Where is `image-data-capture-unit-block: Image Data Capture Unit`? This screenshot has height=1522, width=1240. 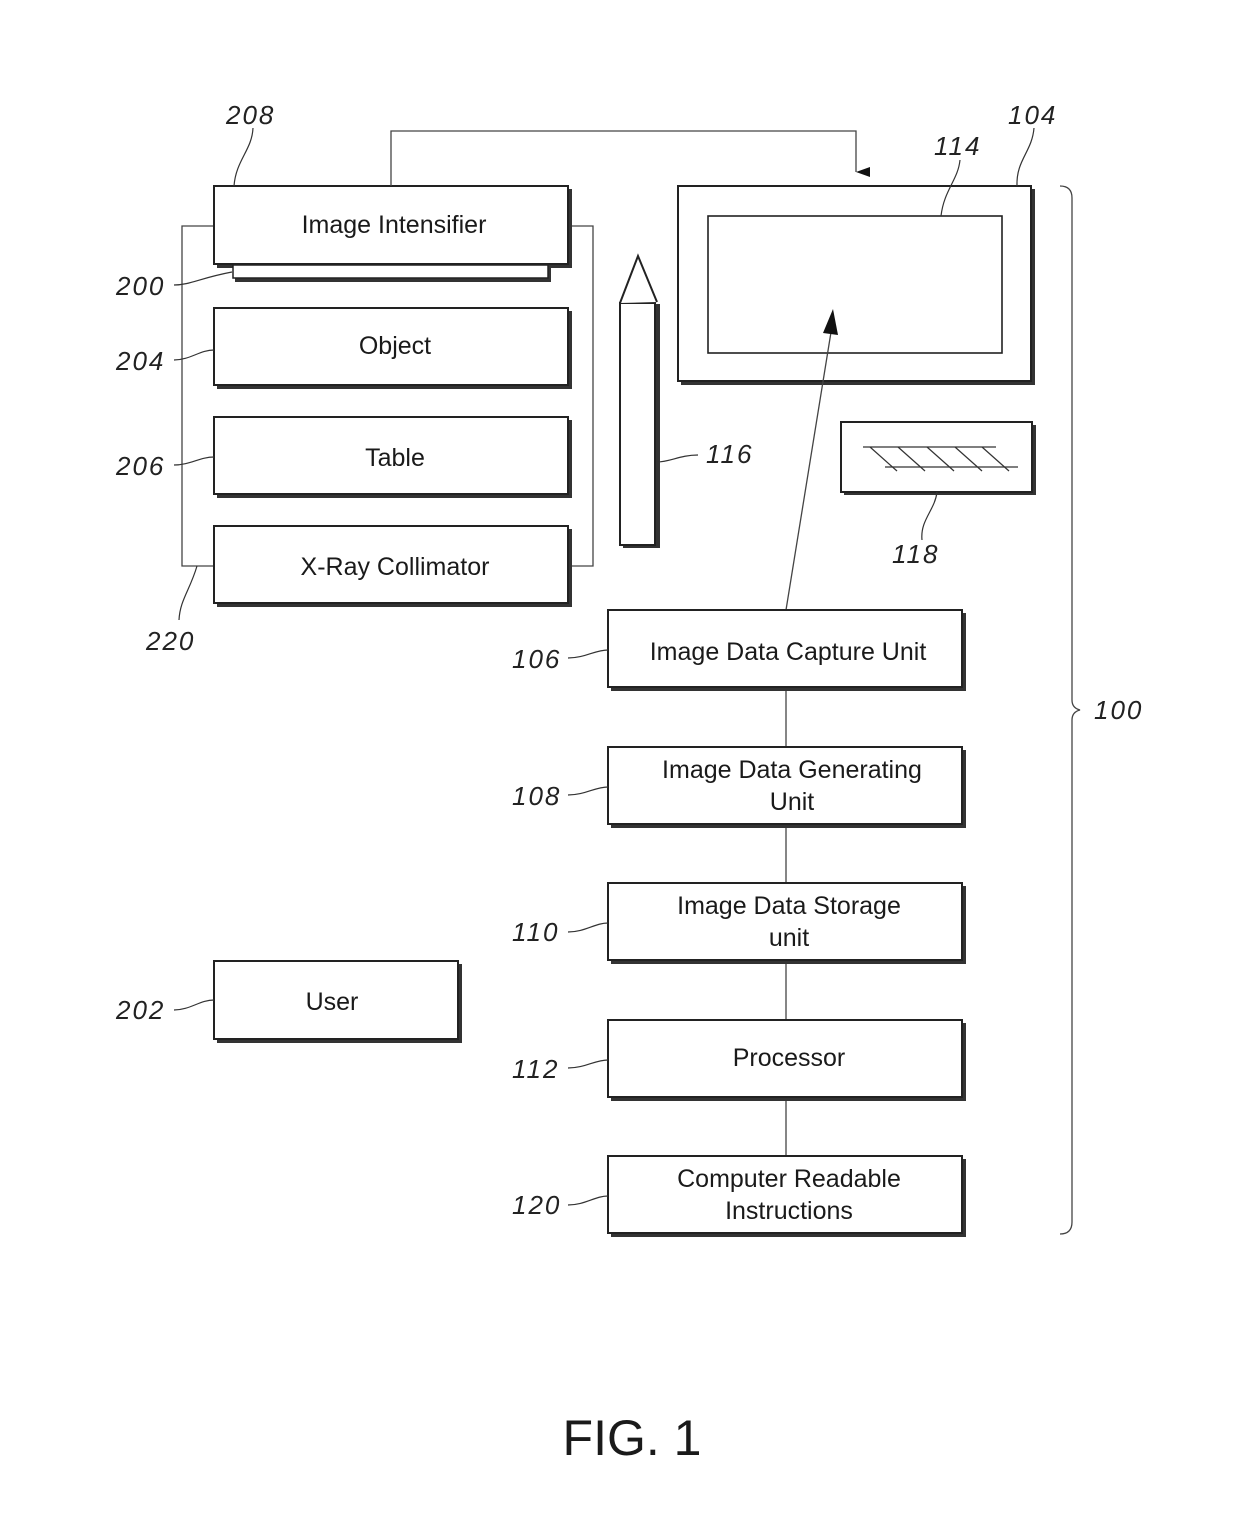 image-data-capture-unit-block: Image Data Capture Unit is located at coordinates (786, 650).